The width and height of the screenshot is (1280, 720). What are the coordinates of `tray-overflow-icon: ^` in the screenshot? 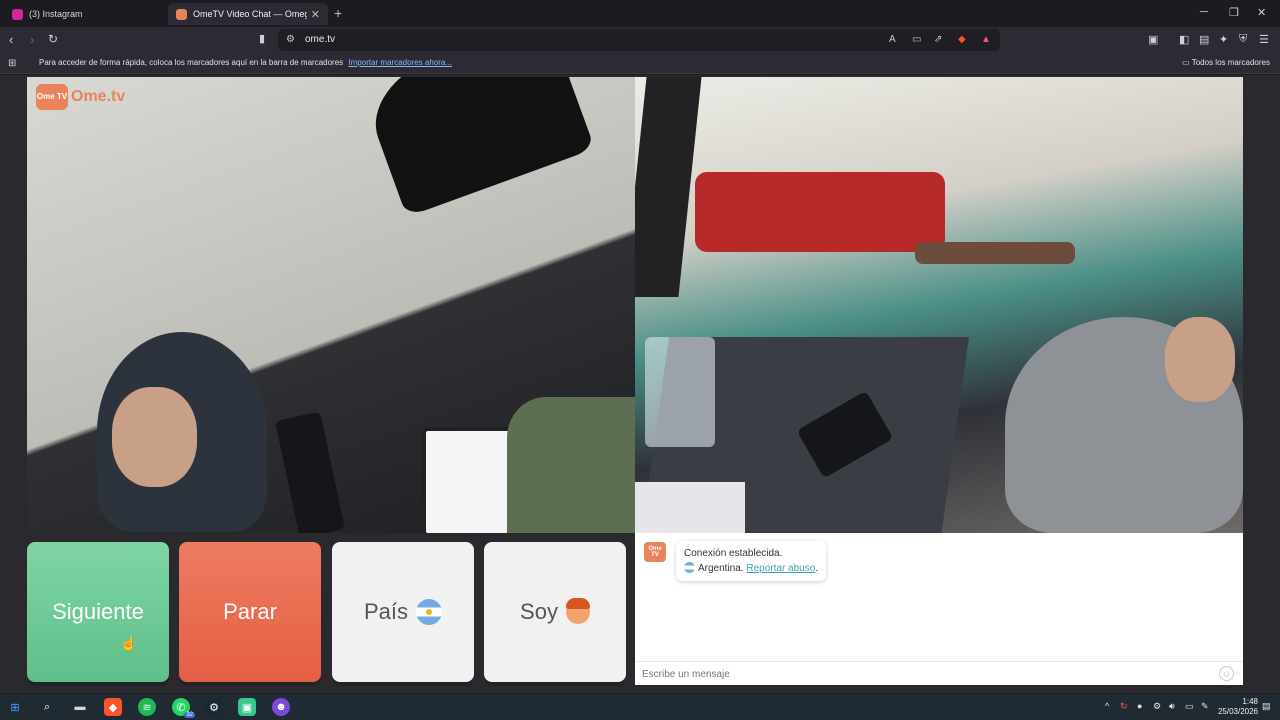 It's located at (1107, 706).